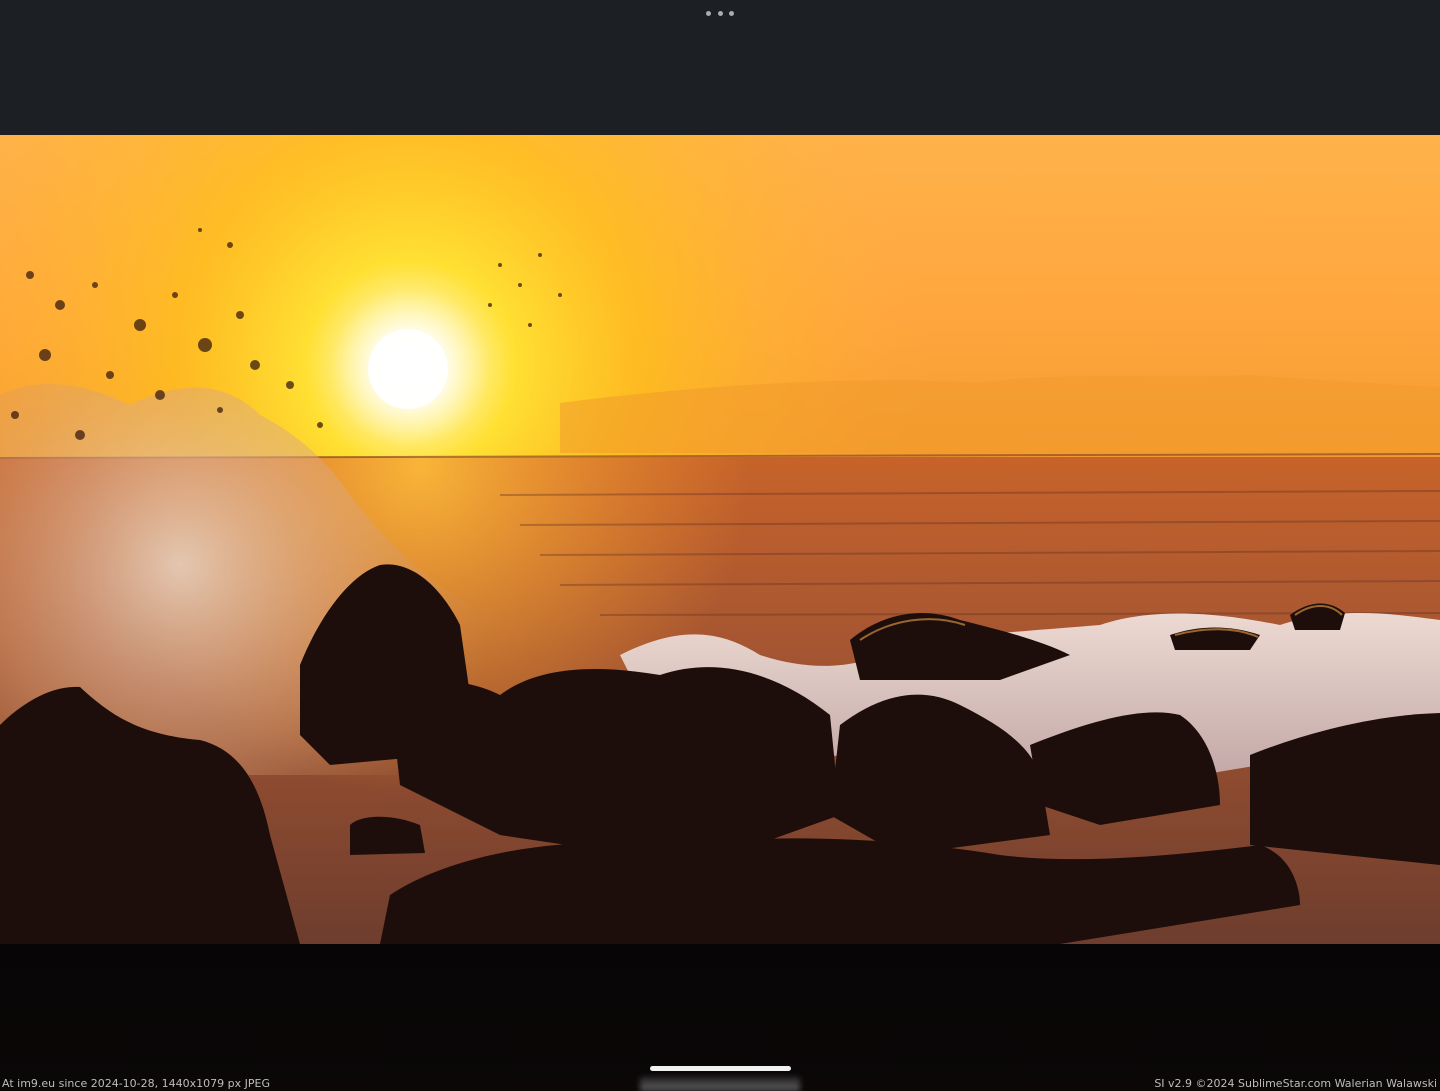 This screenshot has height=1091, width=1440. What do you see at coordinates (708, 13) in the screenshot?
I see `more-horizontal-icon` at bounding box center [708, 13].